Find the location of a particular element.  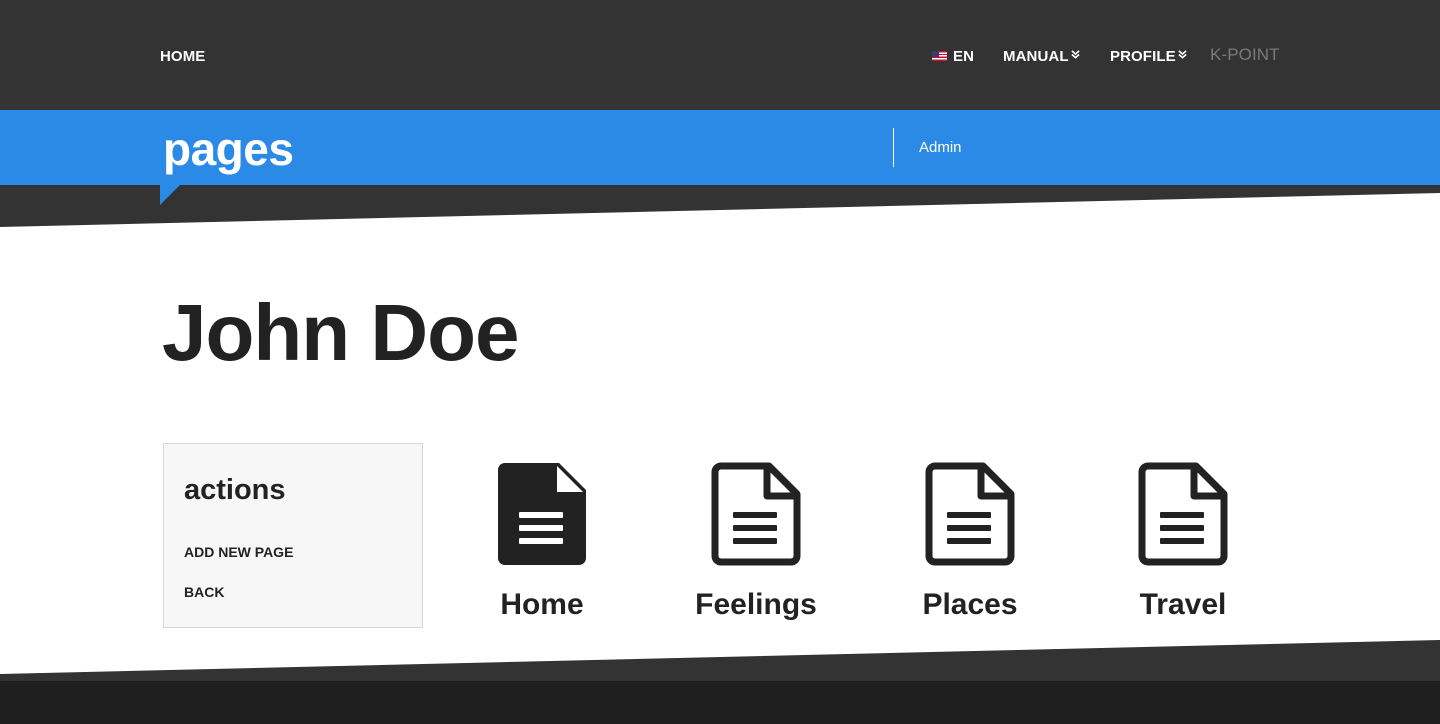

nav-language-label: EN is located at coordinates (964, 56).